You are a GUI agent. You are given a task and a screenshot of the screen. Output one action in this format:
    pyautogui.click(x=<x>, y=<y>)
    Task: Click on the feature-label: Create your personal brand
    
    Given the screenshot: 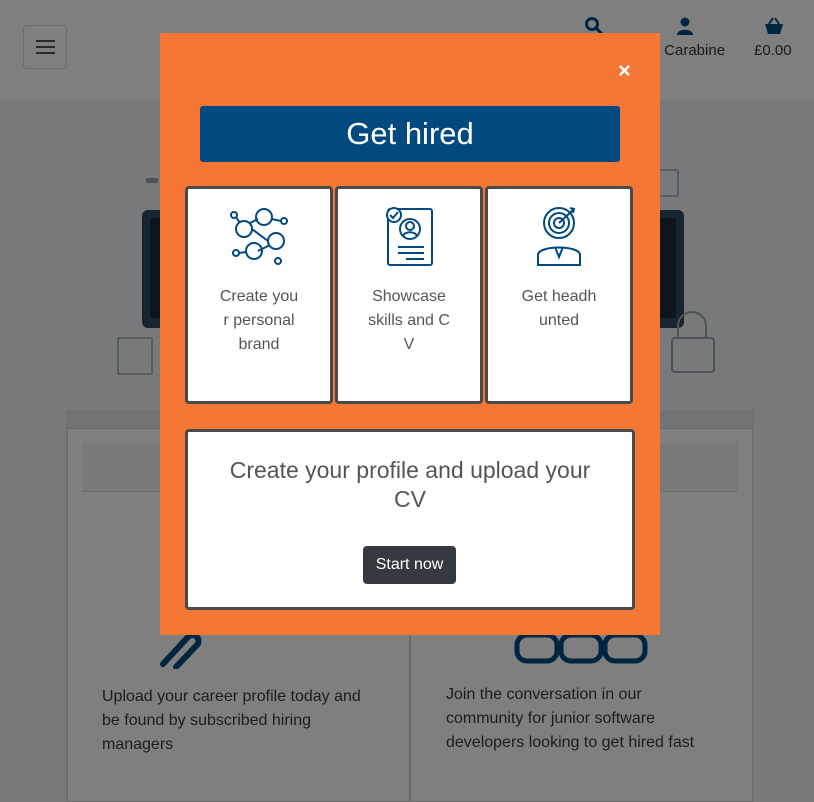 What is the action you would take?
    pyautogui.click(x=259, y=320)
    